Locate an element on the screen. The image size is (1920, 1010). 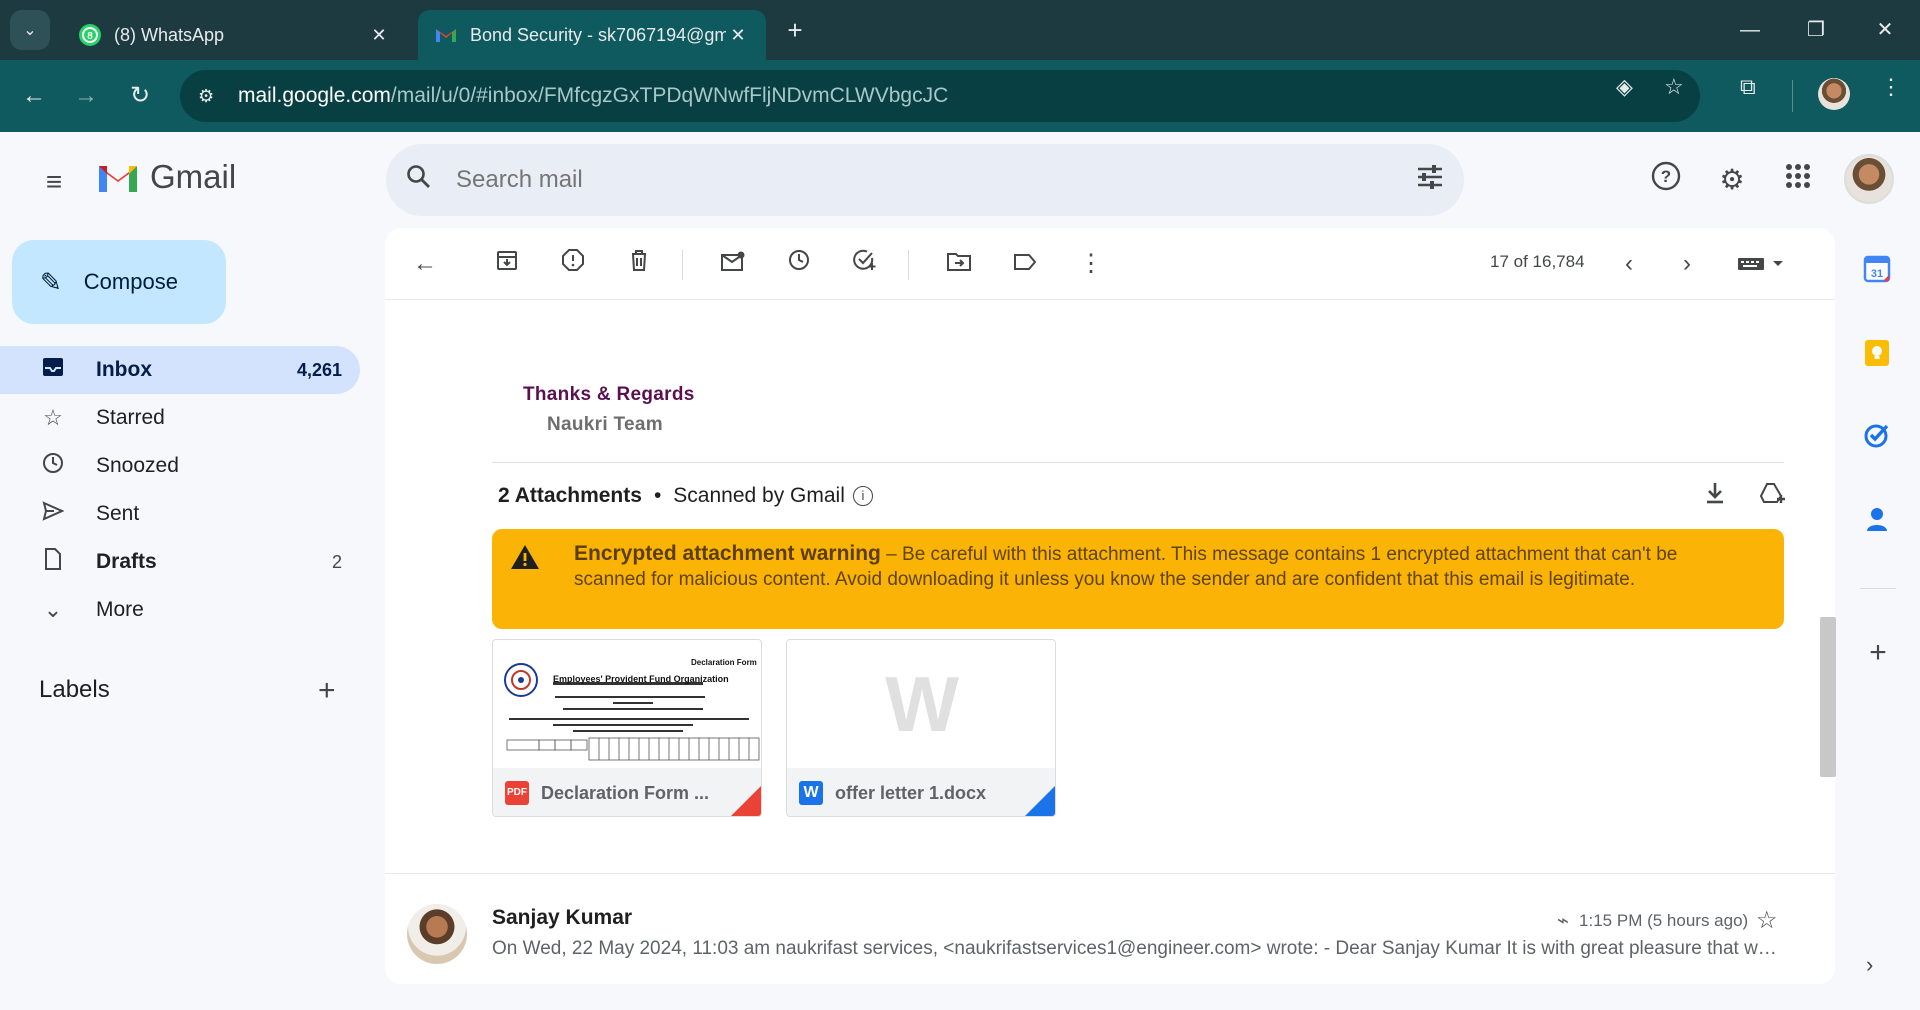
keep-icon is located at coordinates (1877, 353).